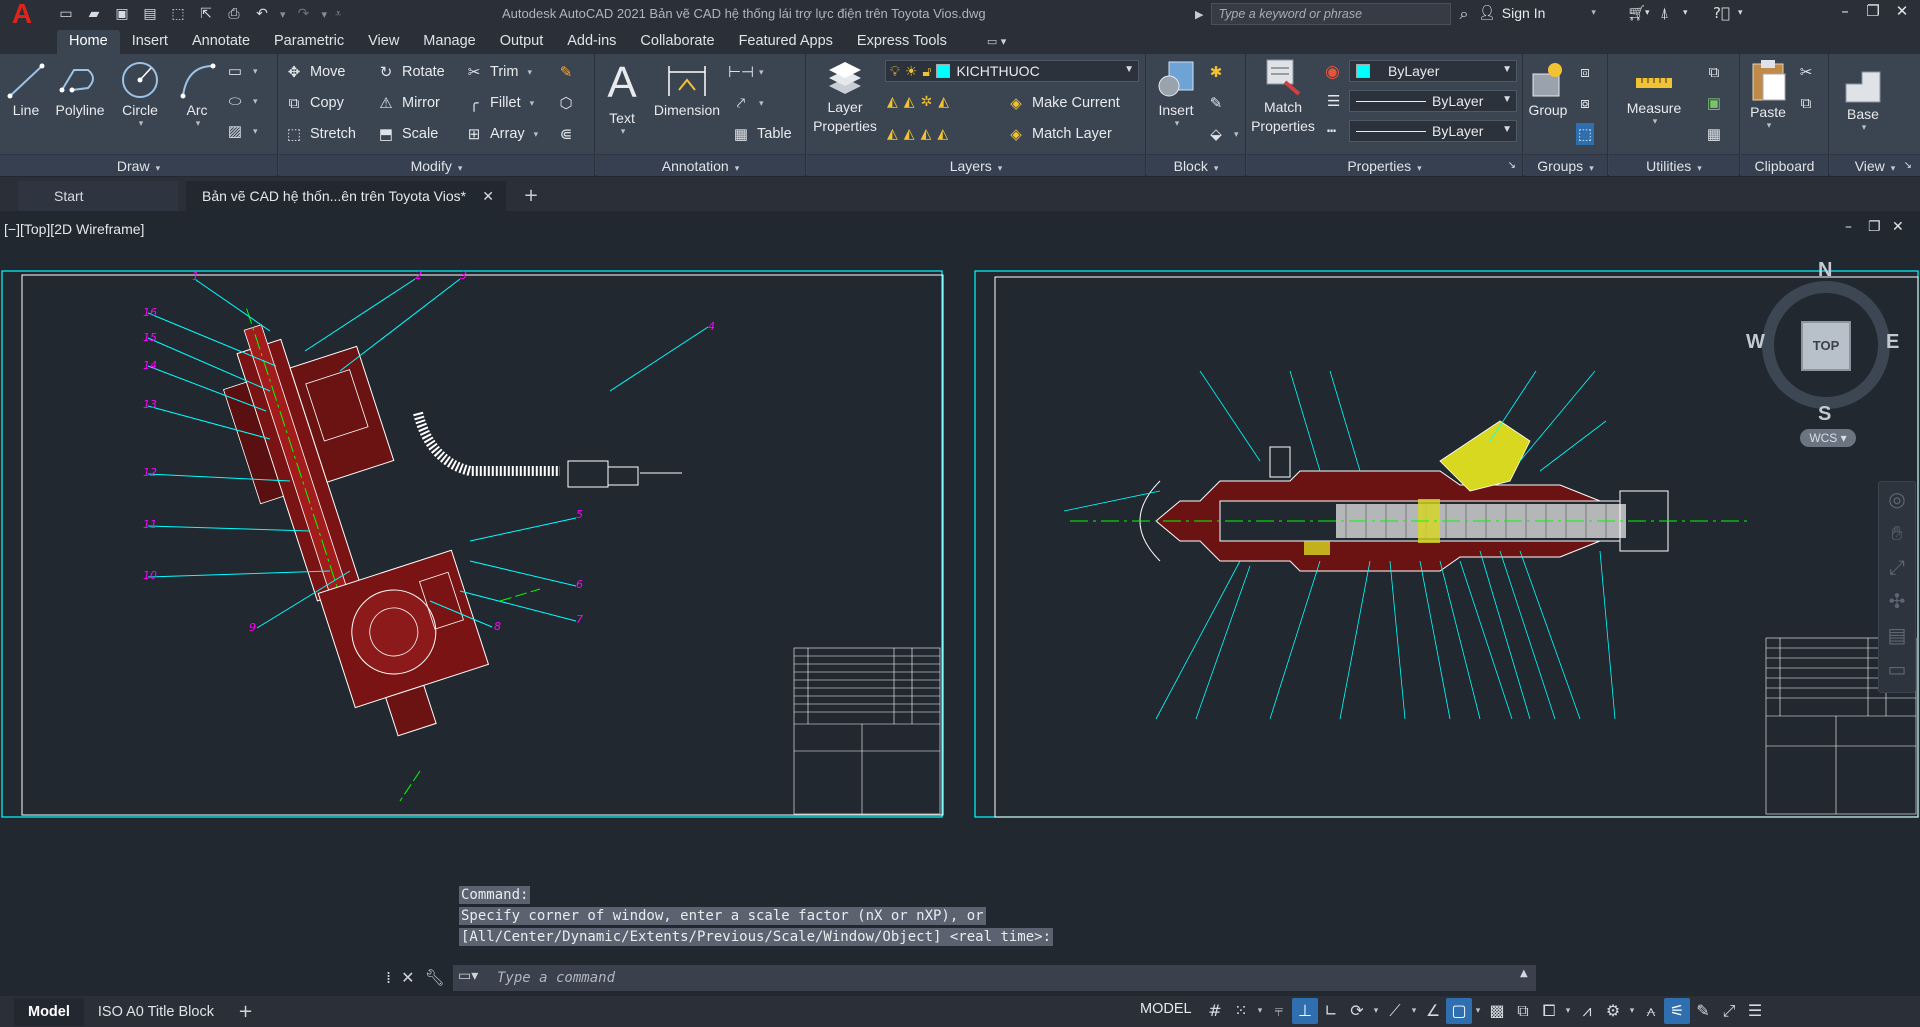 This screenshot has width=1920, height=1027. What do you see at coordinates (1897, 567) in the screenshot?
I see `zoom-extents-icon: ⤢` at bounding box center [1897, 567].